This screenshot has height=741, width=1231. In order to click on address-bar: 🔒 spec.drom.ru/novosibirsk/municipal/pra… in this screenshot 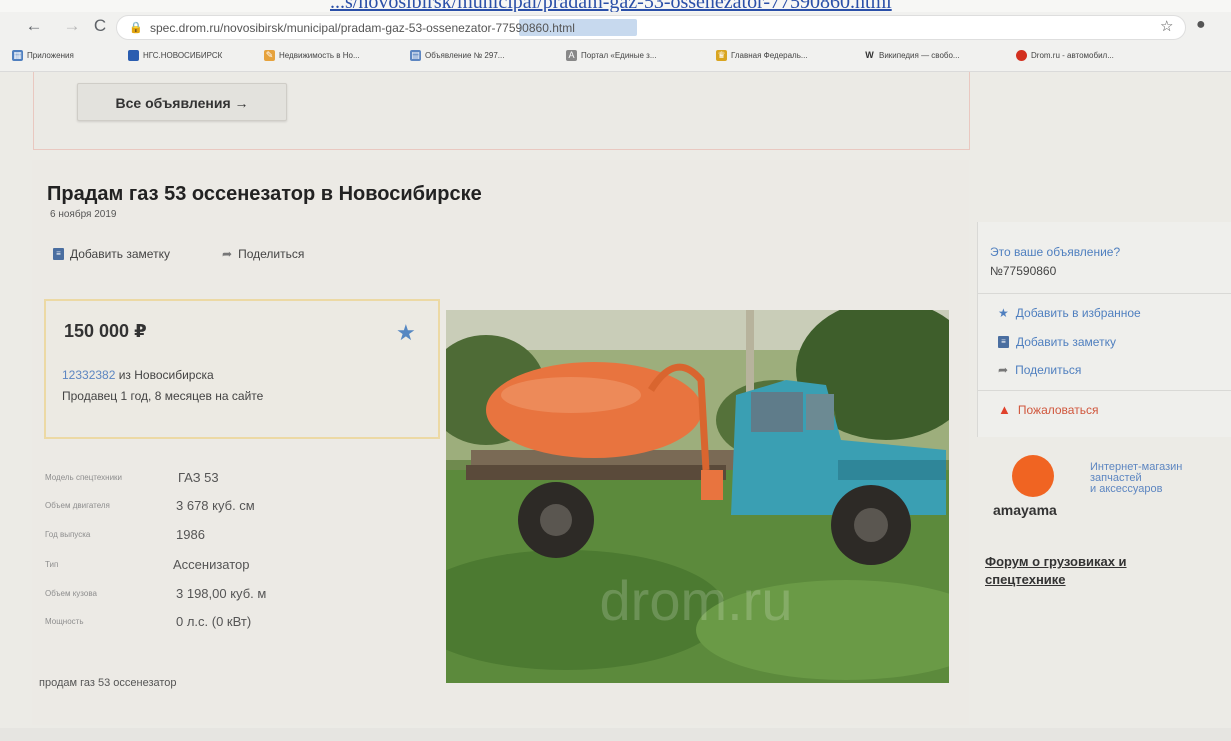, I will do `click(651, 27)`.